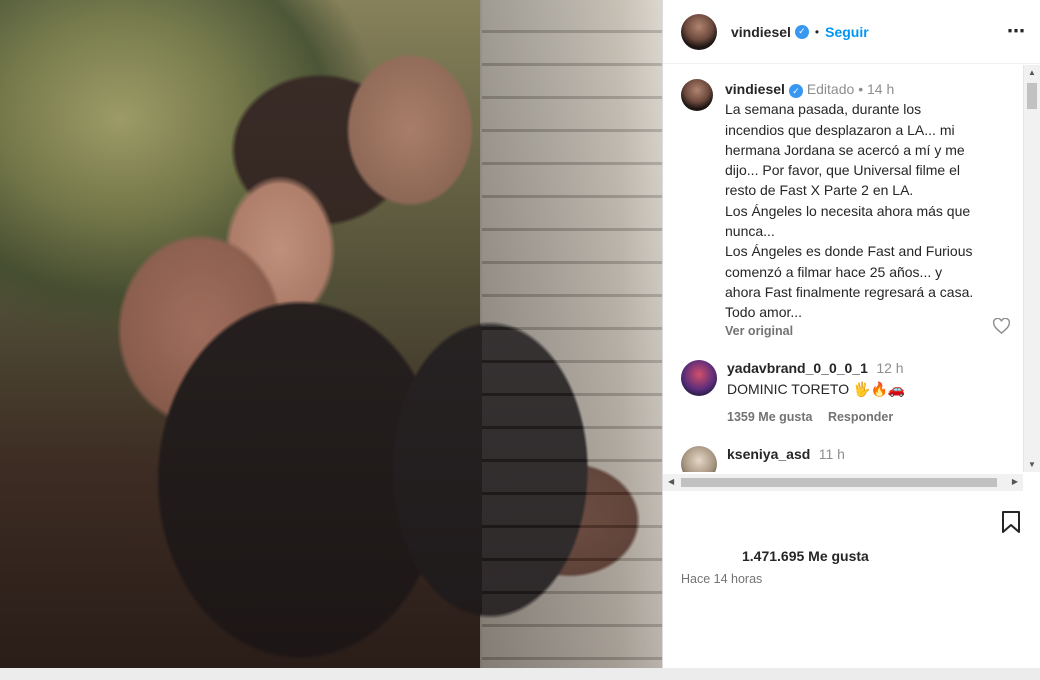  Describe the element at coordinates (797, 368) in the screenshot. I see `comment-username: yadavbrand_0_0_0_1` at that location.